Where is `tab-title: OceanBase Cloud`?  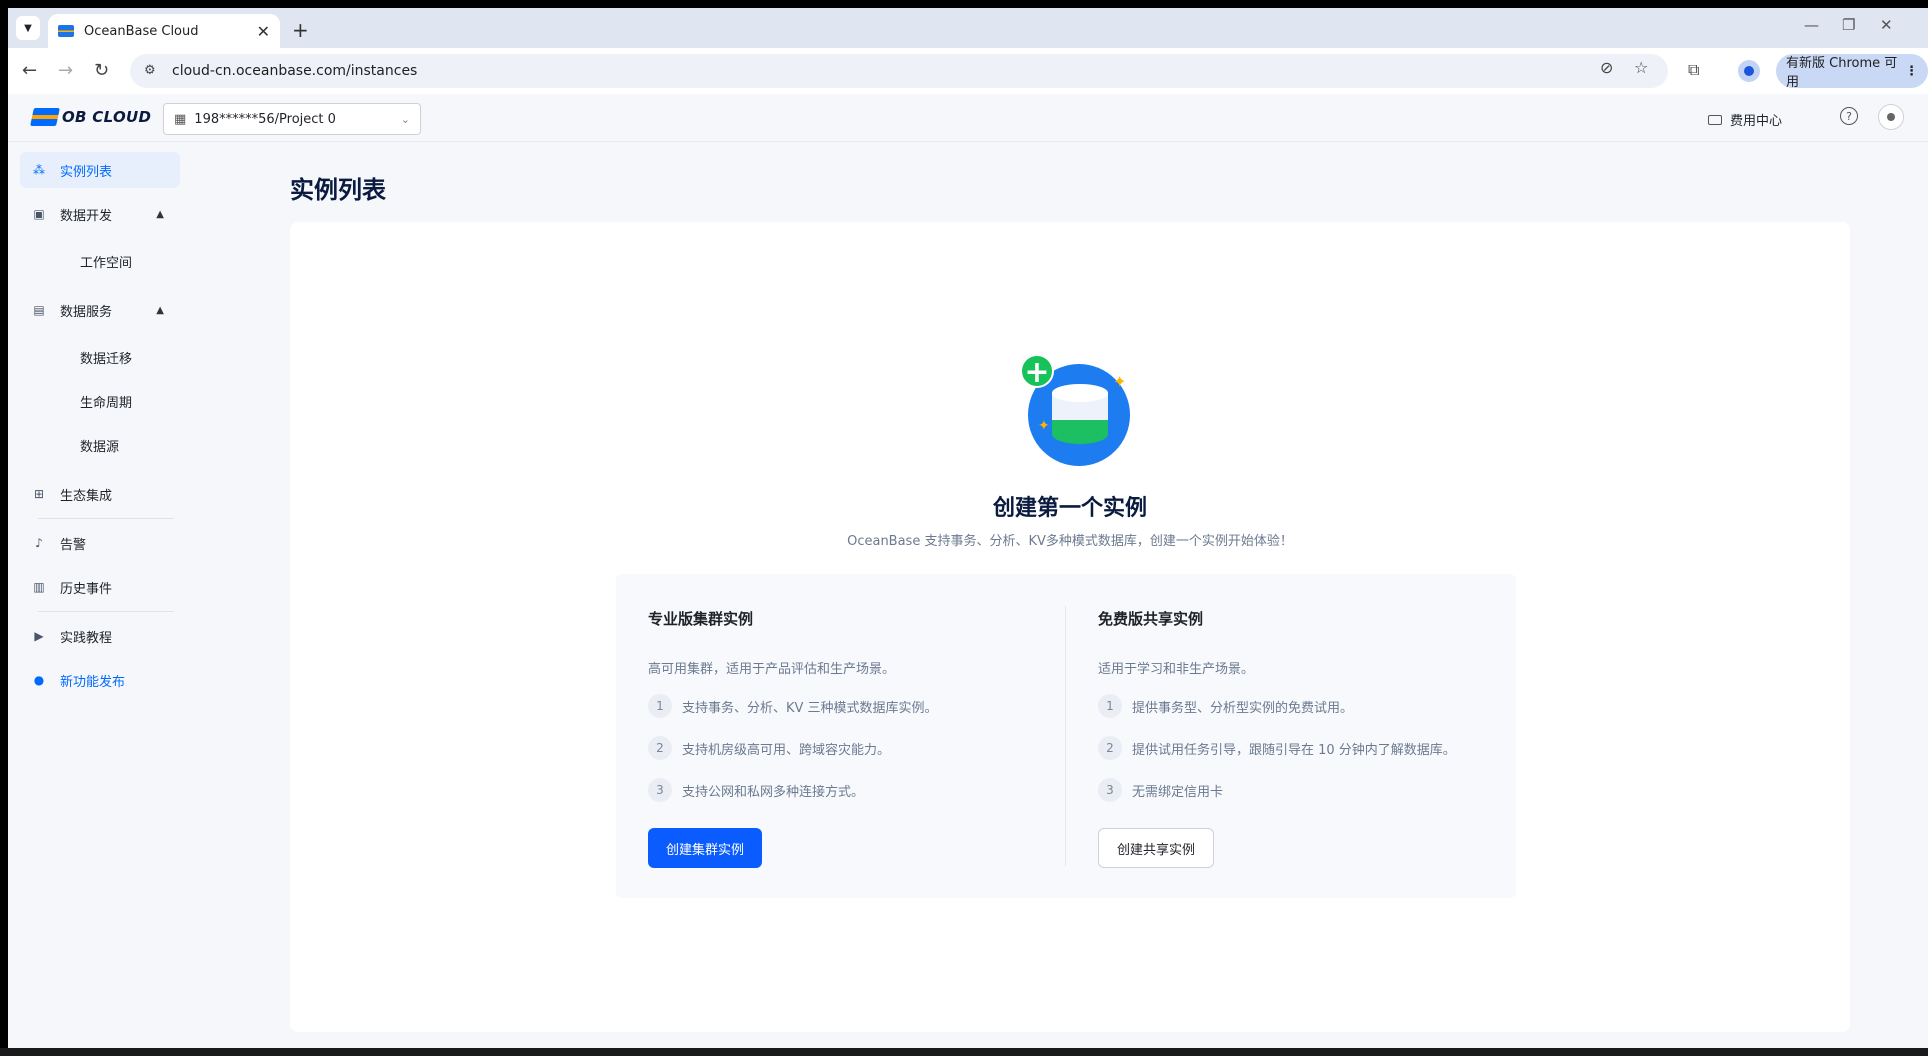 tab-title: OceanBase Cloud is located at coordinates (141, 31).